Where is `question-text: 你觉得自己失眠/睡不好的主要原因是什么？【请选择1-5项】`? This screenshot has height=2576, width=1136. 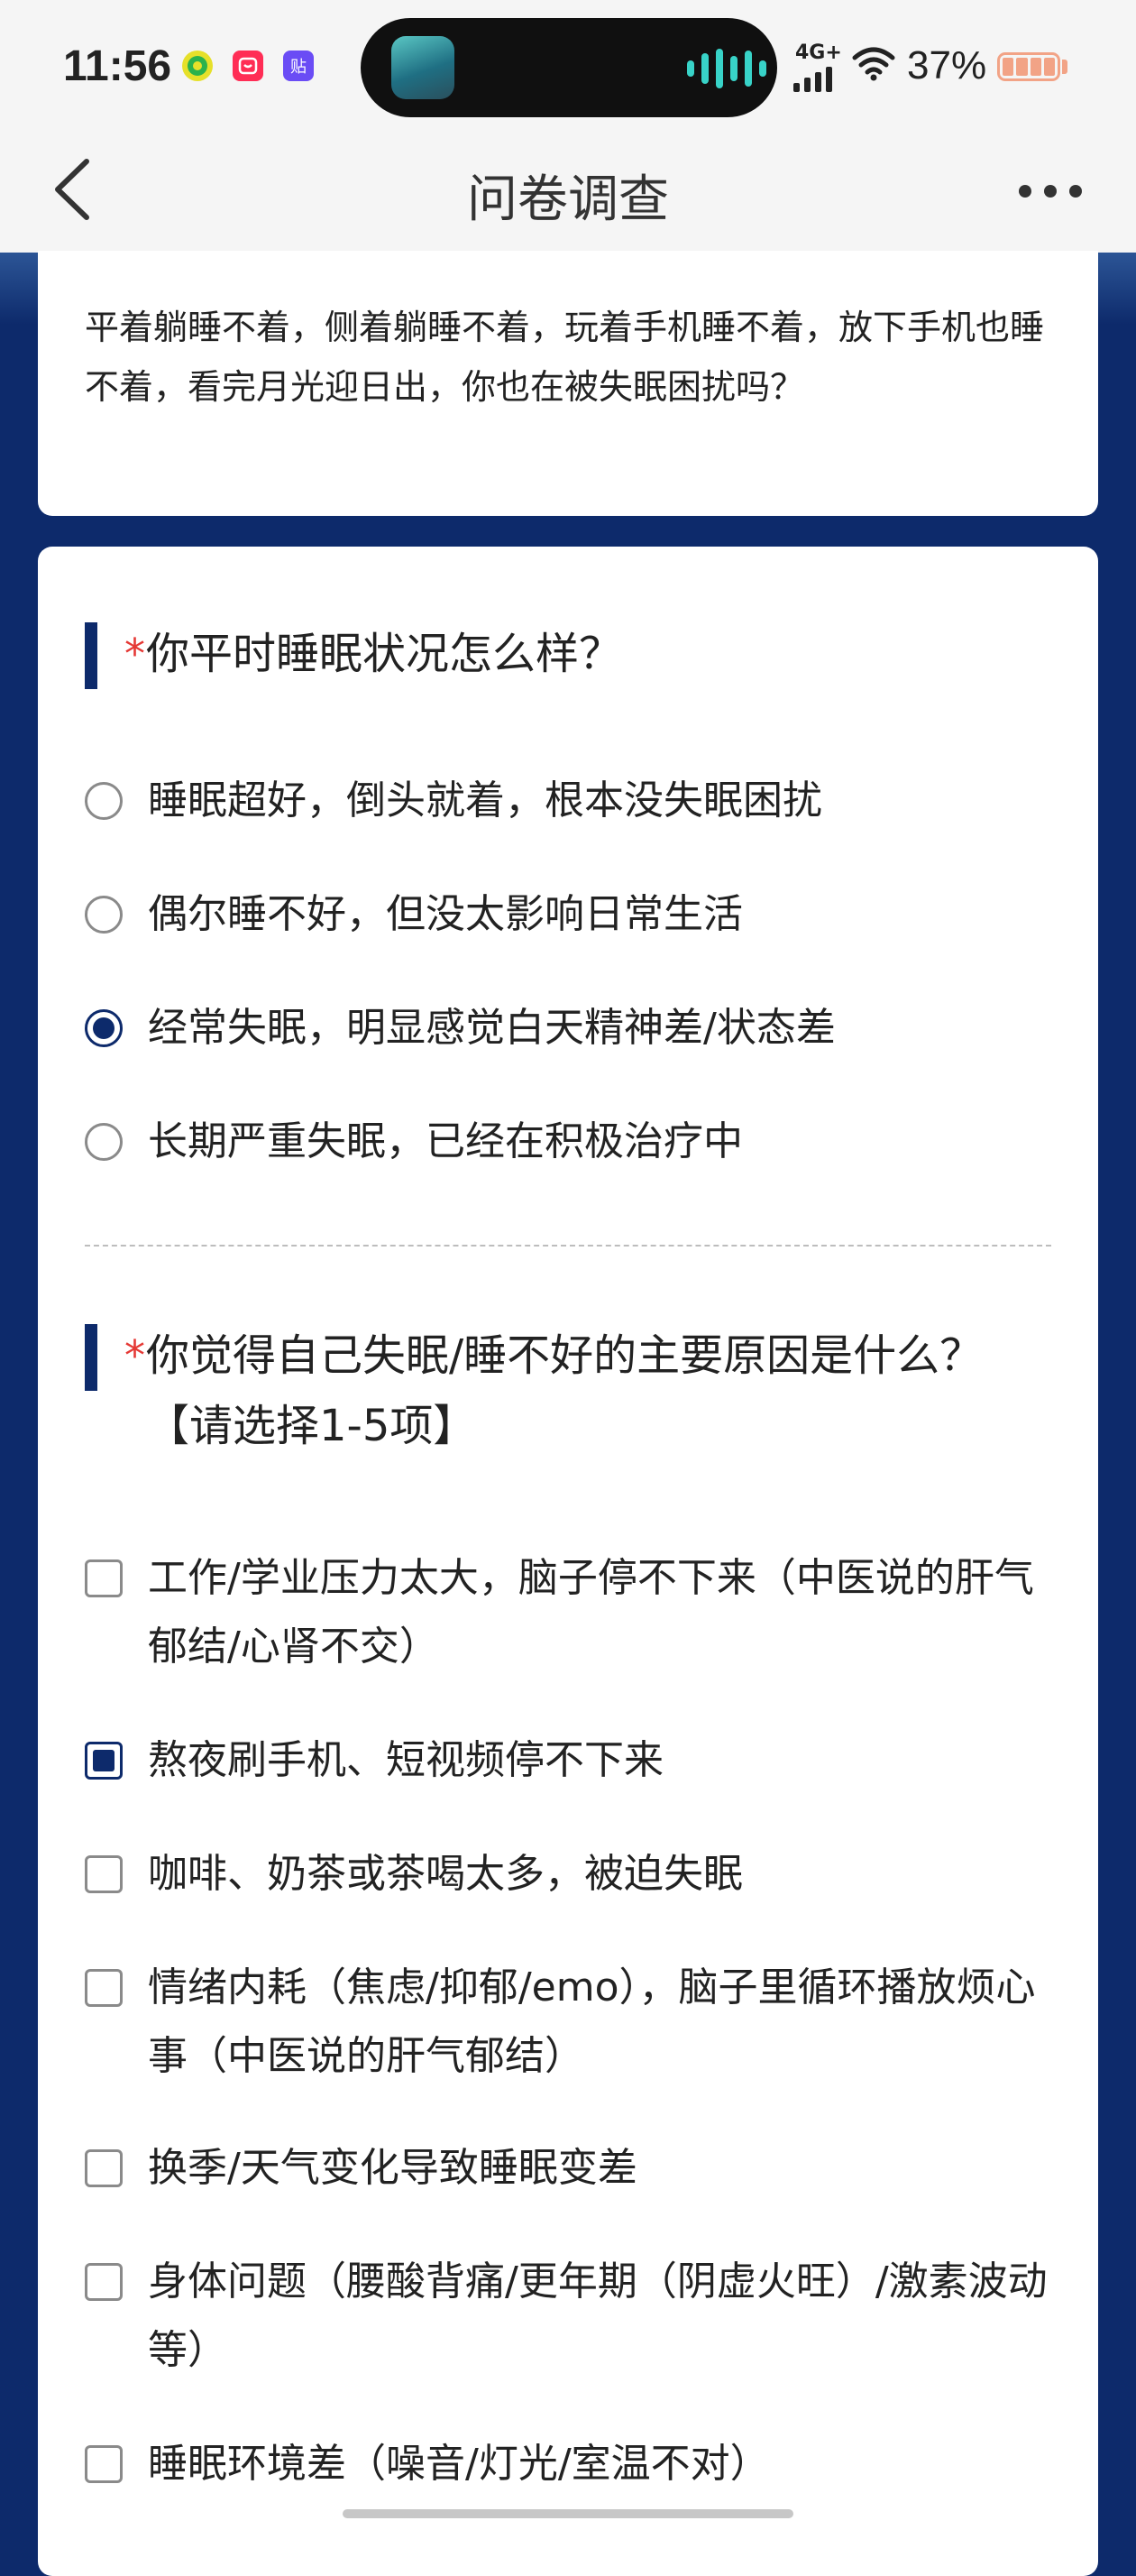
question-text: 你觉得自己失眠/睡不好的主要原因是什么？【请选择1-5项】 is located at coordinates (565, 1391).